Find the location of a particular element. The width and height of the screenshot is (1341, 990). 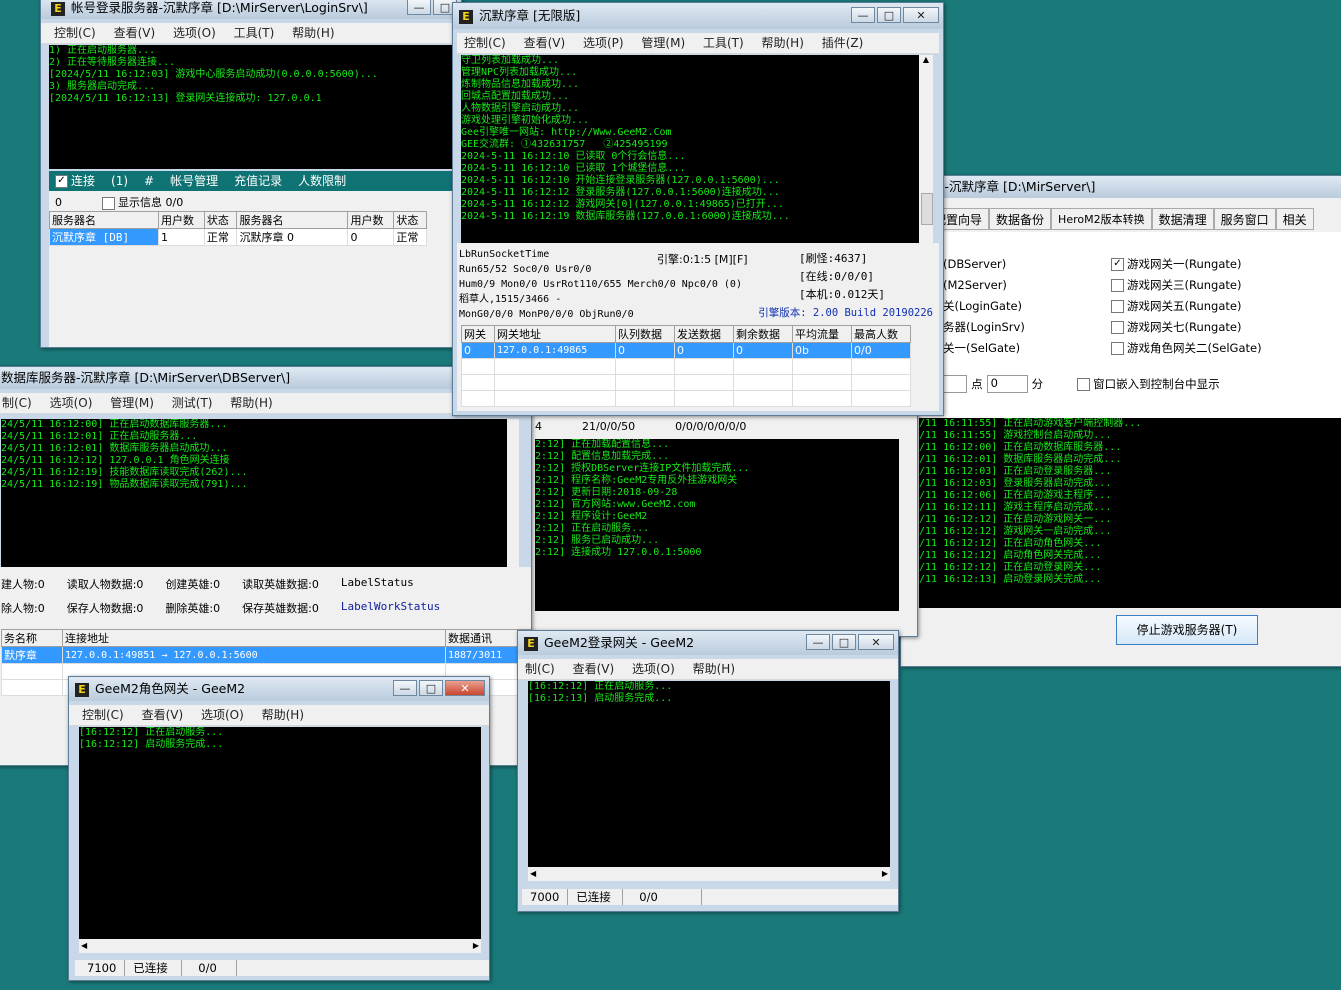

right-item-1: 游戏网关三(Rungate) is located at coordinates (1186, 285).